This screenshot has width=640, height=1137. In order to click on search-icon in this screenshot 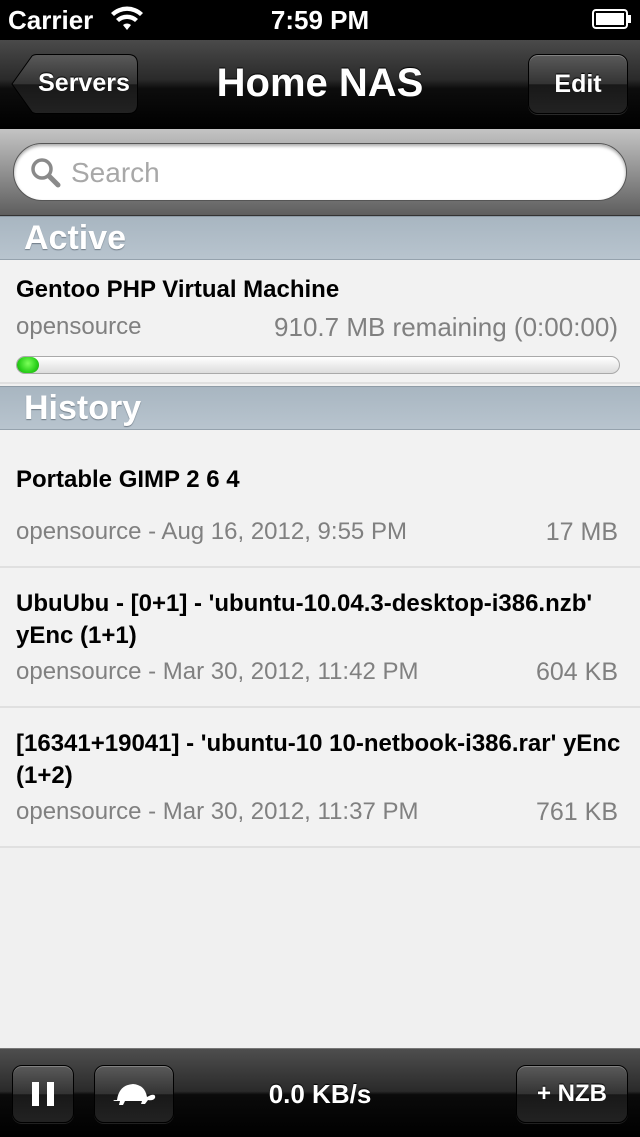, I will do `click(46, 173)`.